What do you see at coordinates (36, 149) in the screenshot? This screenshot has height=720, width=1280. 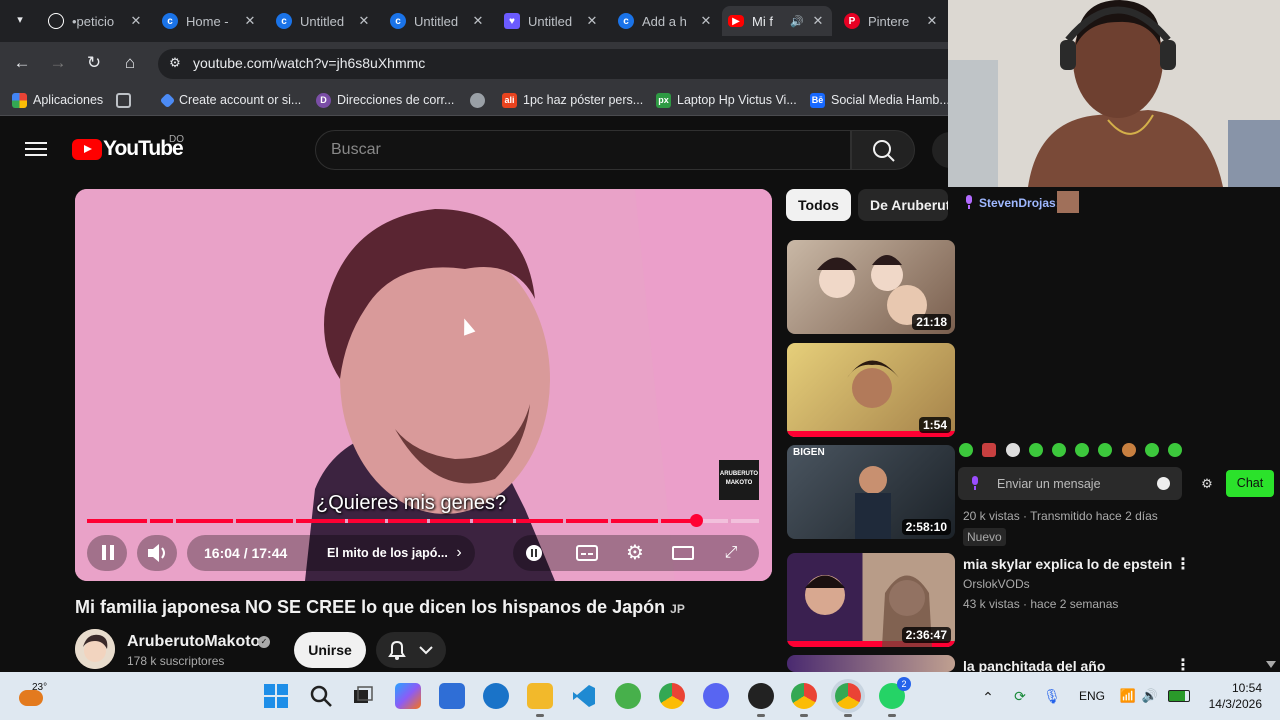 I see `menu-icon` at bounding box center [36, 149].